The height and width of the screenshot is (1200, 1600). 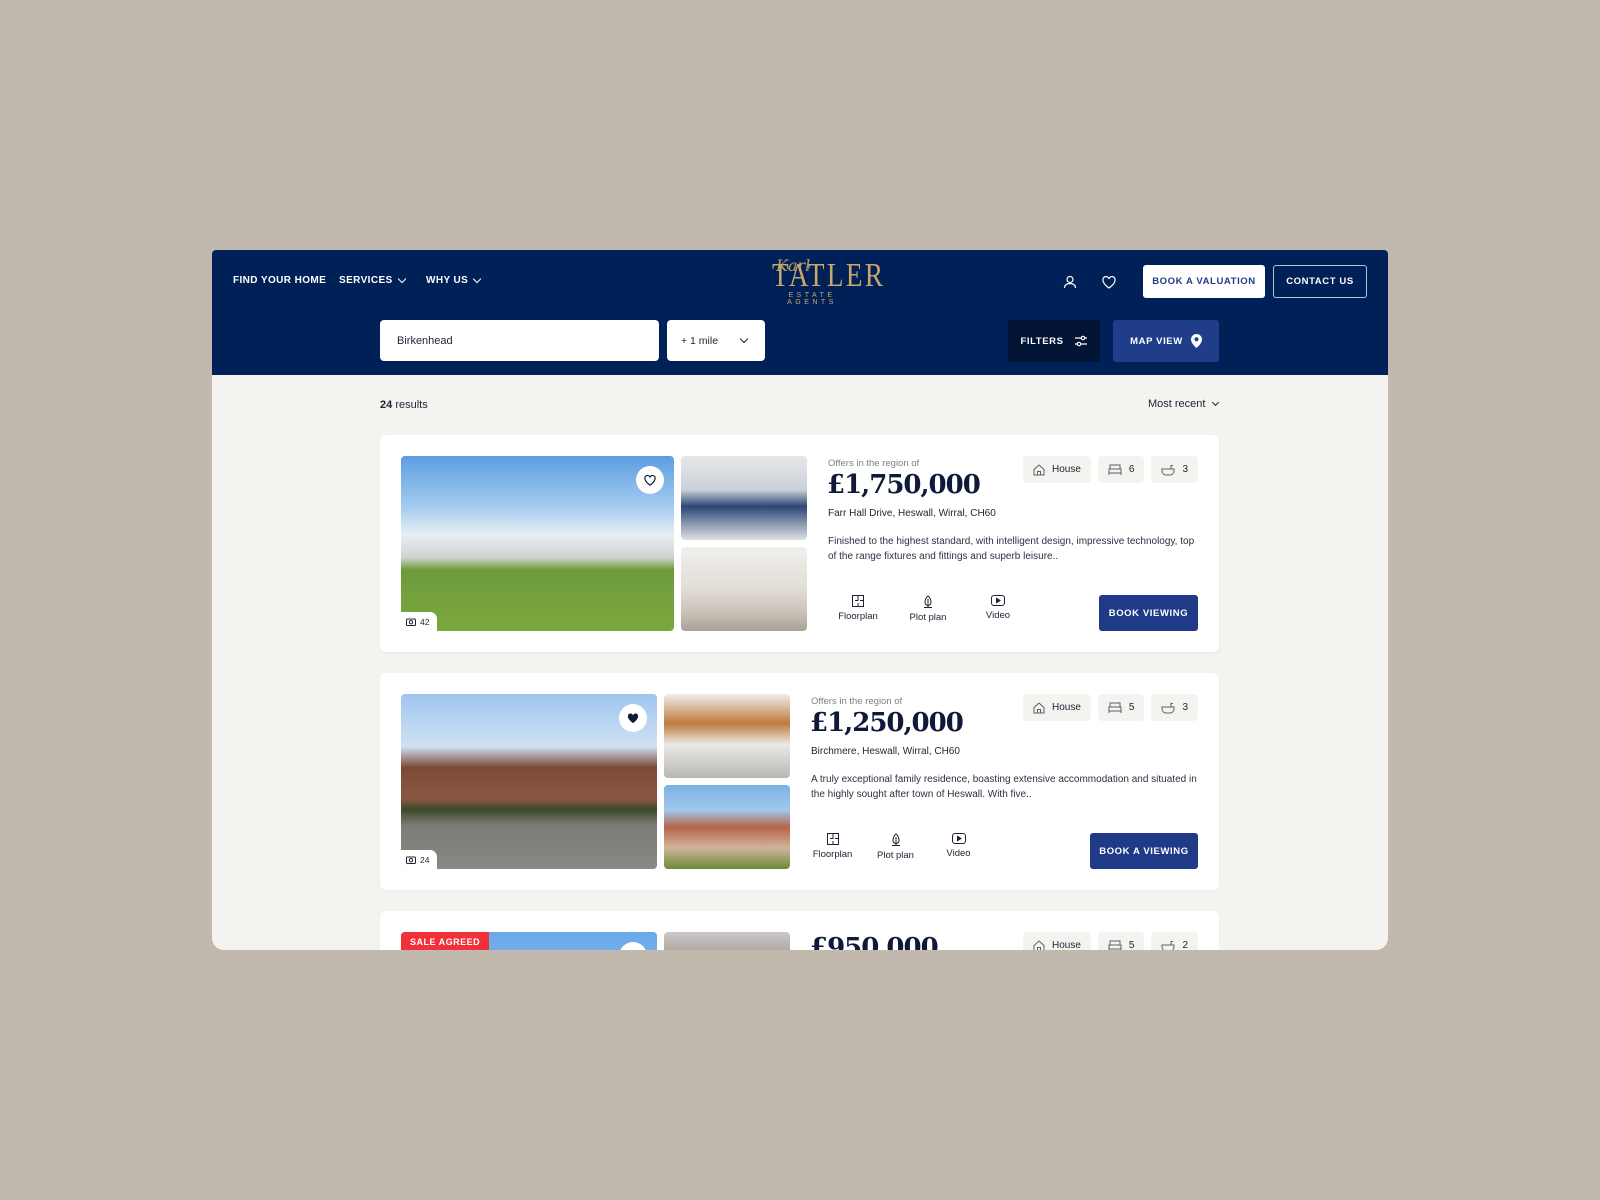 What do you see at coordinates (904, 485) in the screenshot?
I see `price: £1,750,000` at bounding box center [904, 485].